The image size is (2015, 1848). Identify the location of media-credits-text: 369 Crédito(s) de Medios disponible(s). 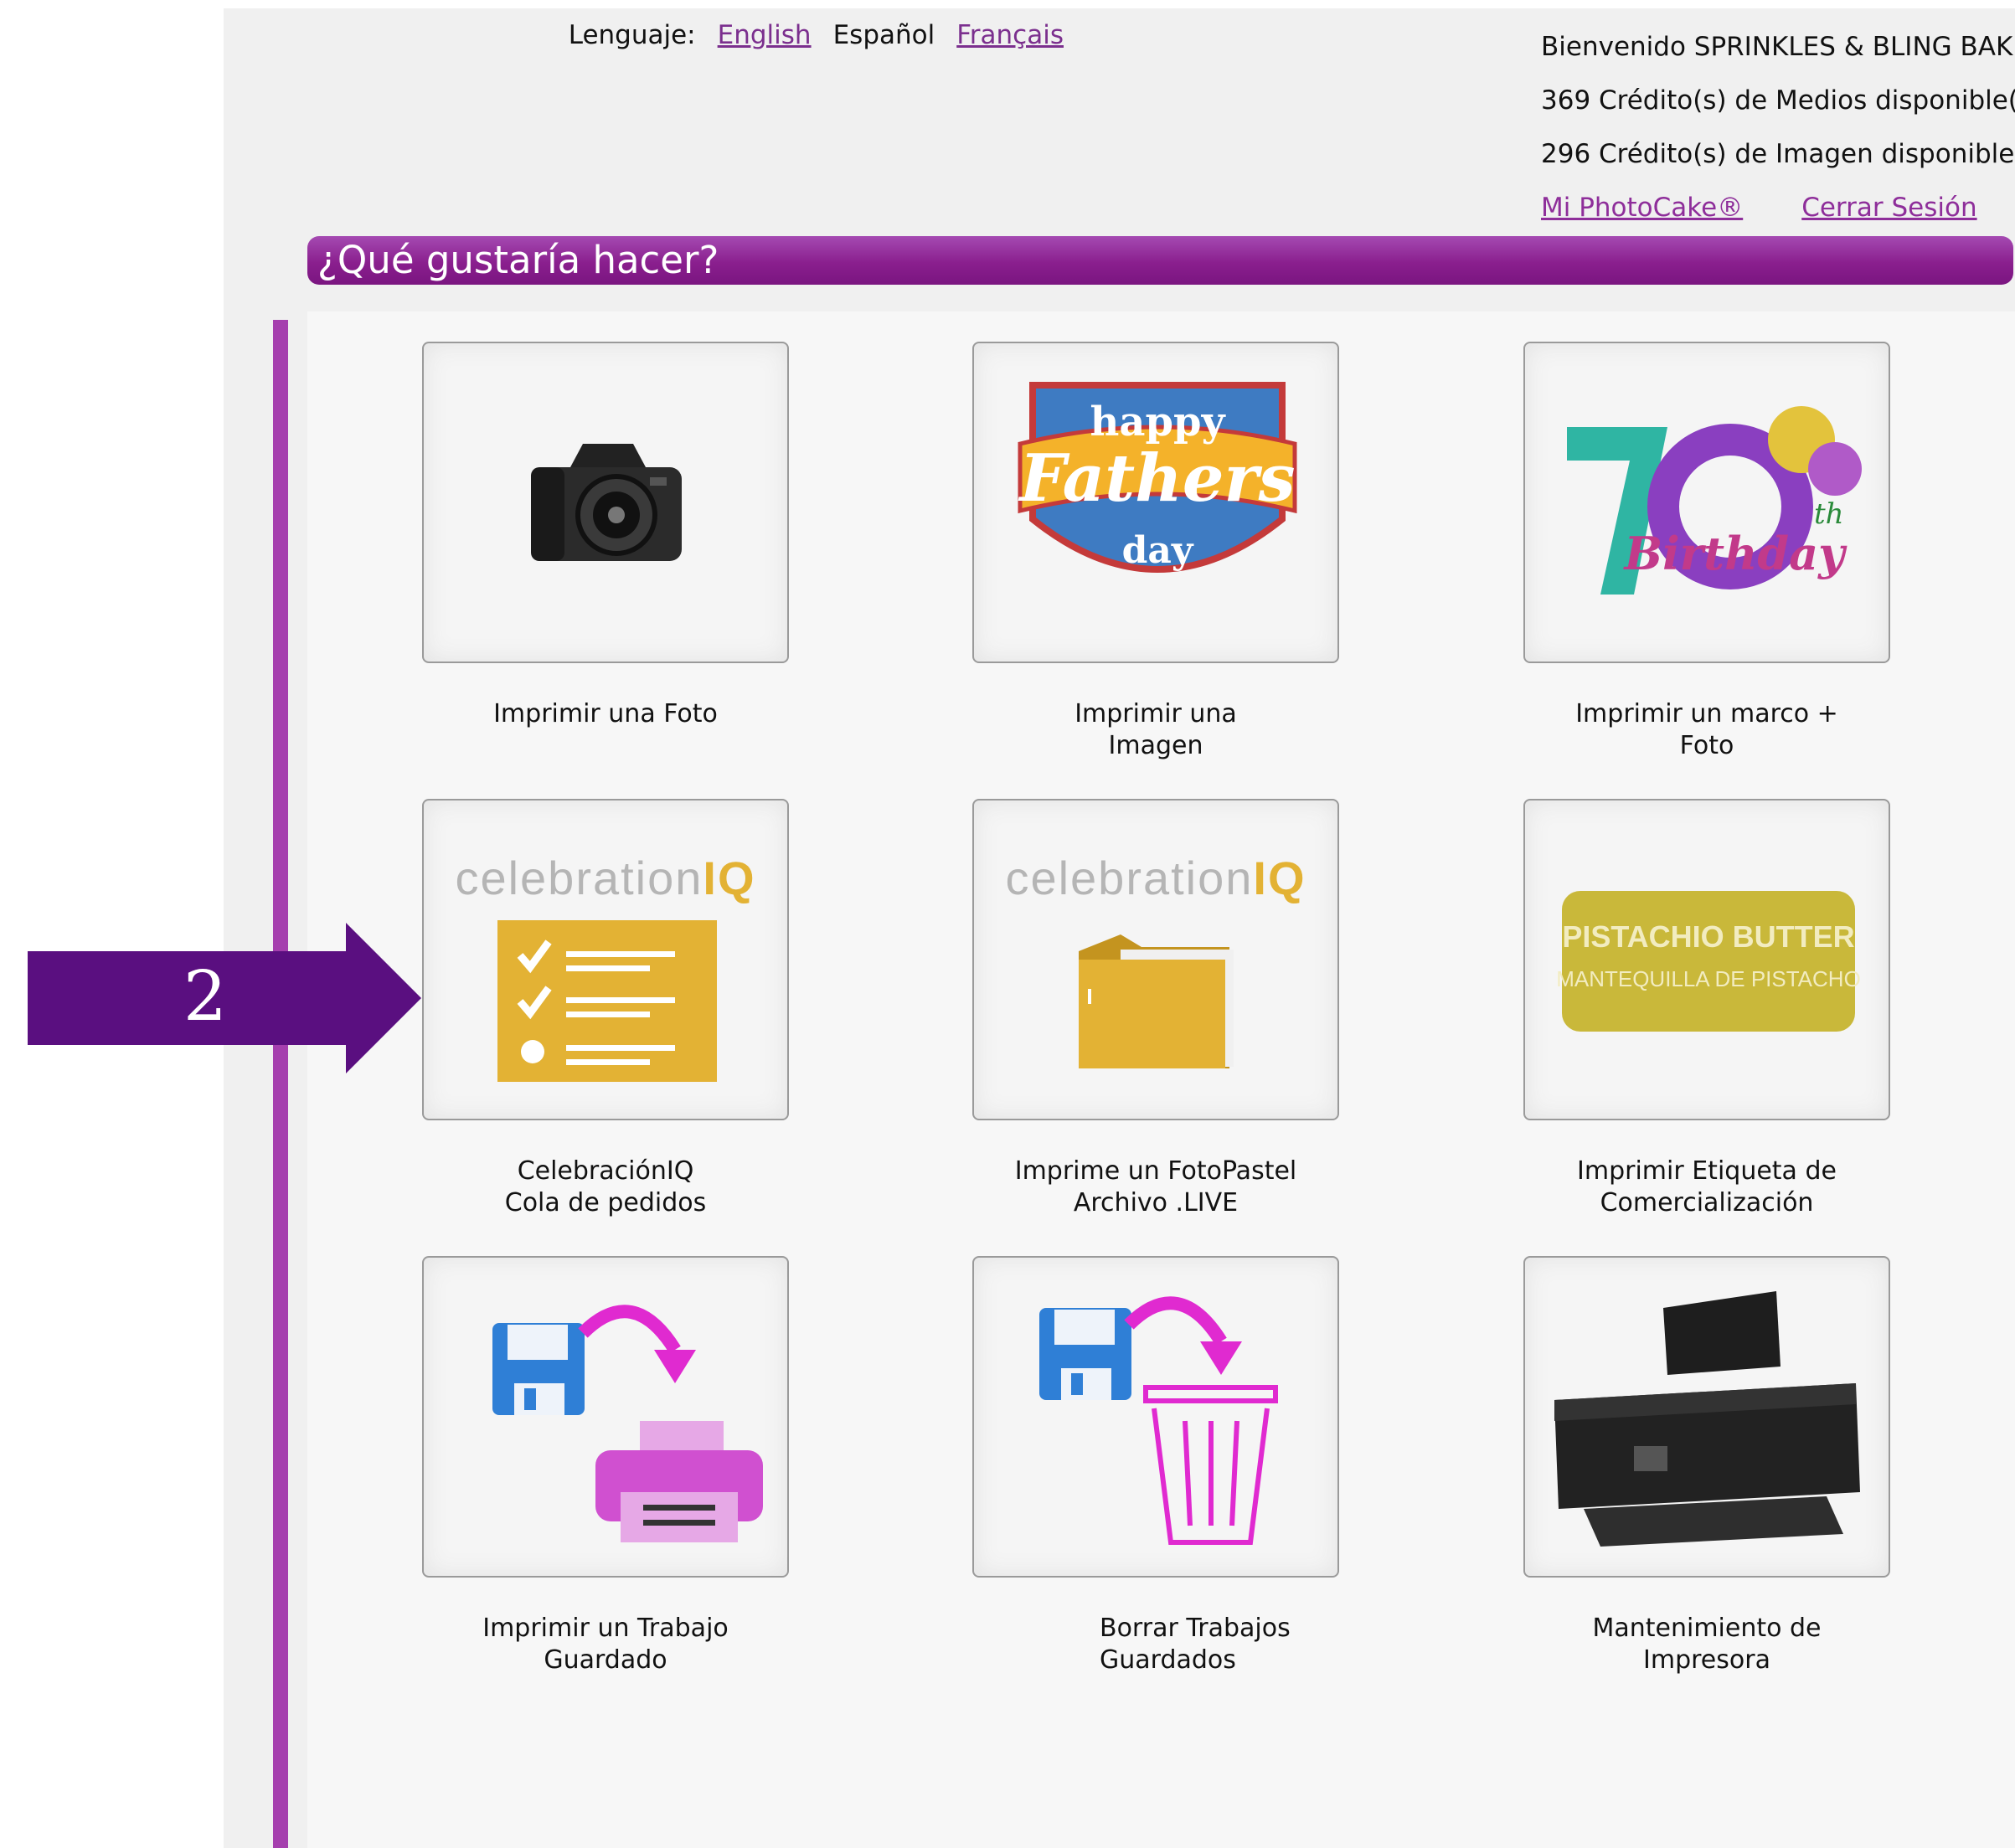
(1778, 101).